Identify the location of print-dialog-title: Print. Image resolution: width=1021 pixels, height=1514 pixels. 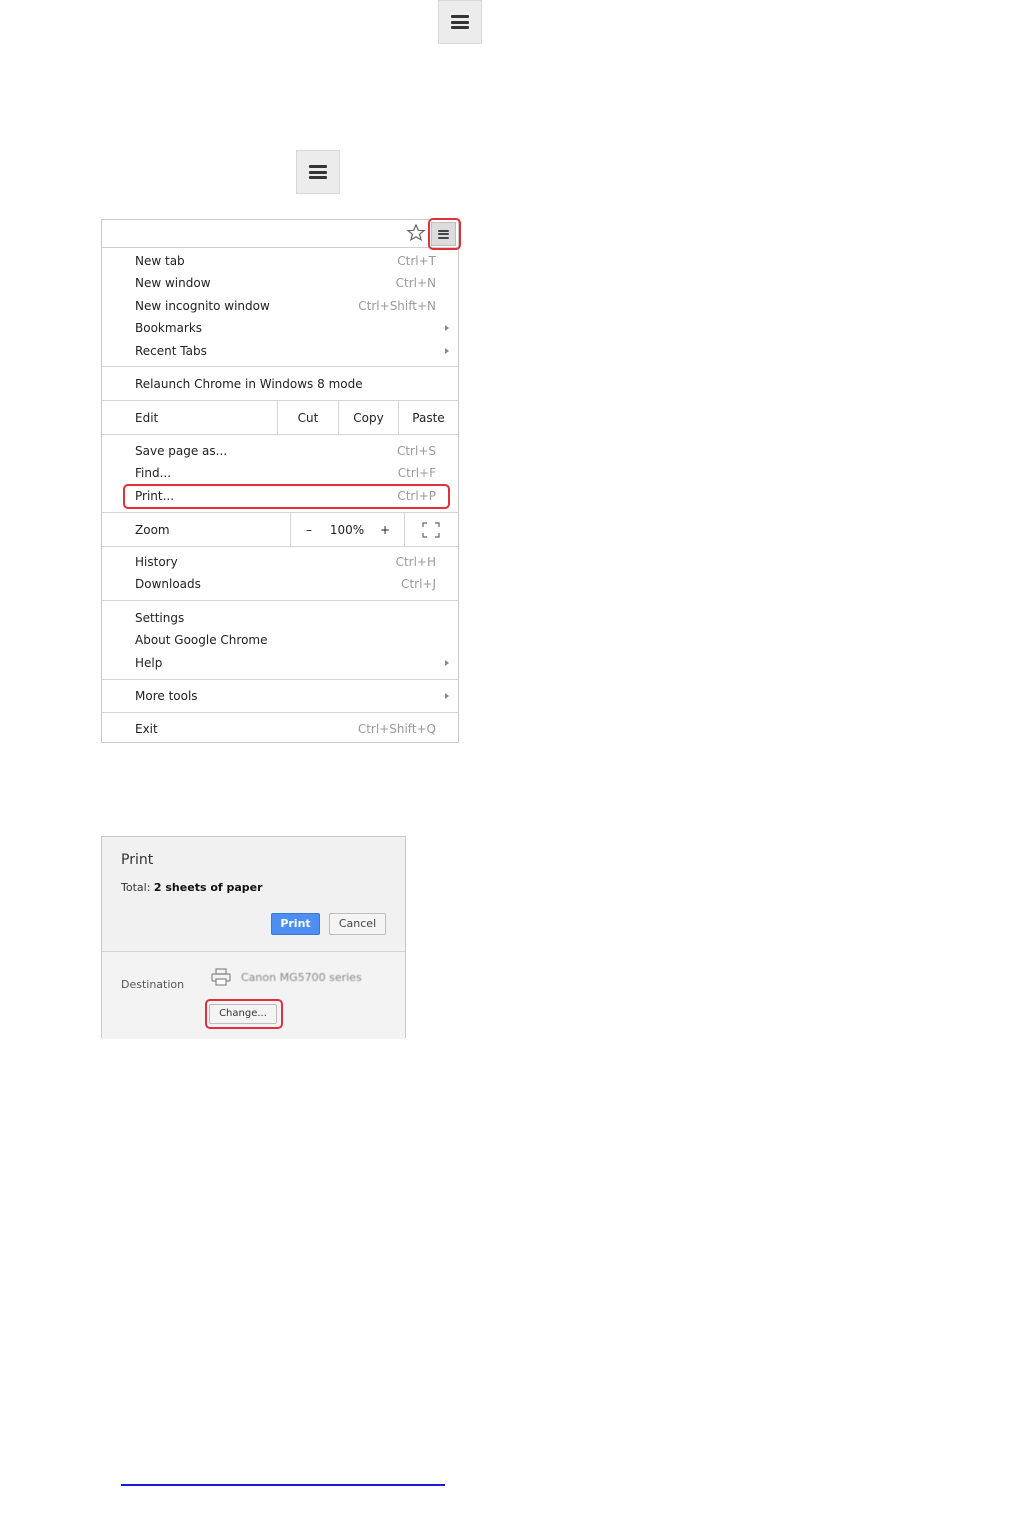
(137, 860).